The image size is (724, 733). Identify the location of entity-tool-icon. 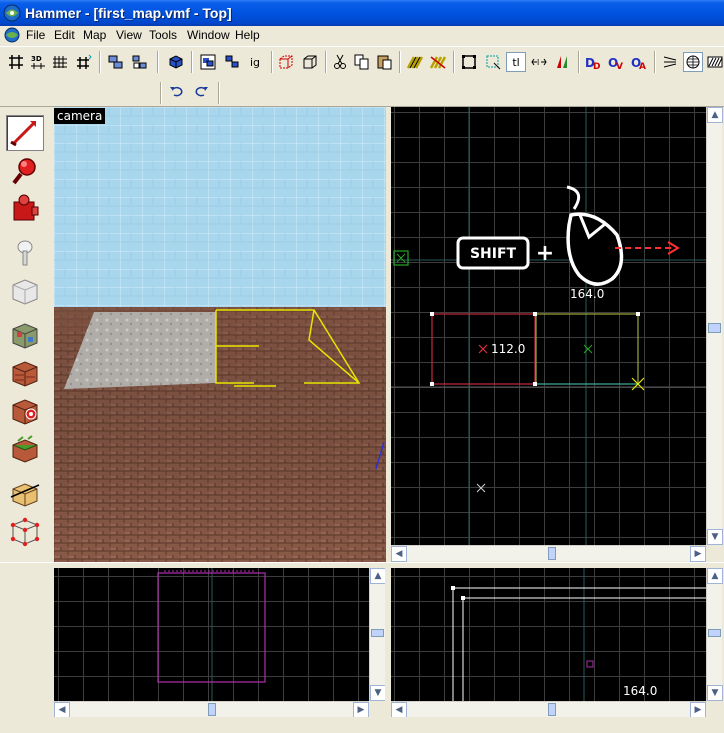
(25, 253).